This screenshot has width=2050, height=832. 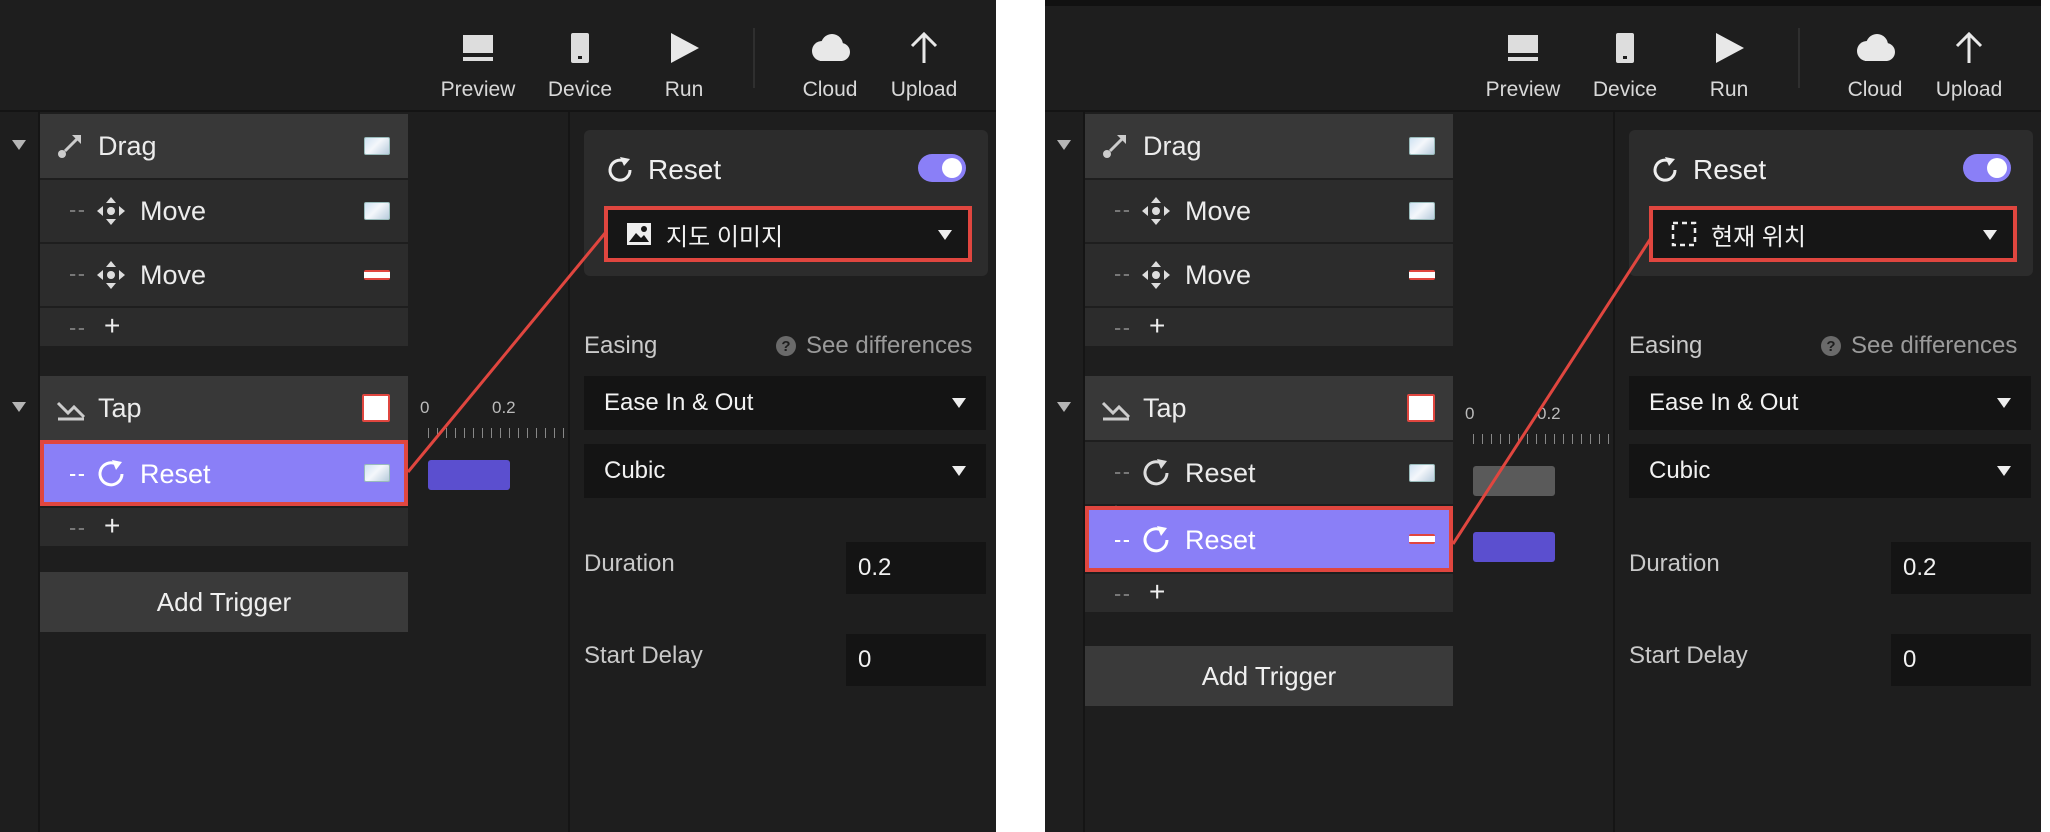 What do you see at coordinates (569, 472) in the screenshot?
I see `inspector-divider` at bounding box center [569, 472].